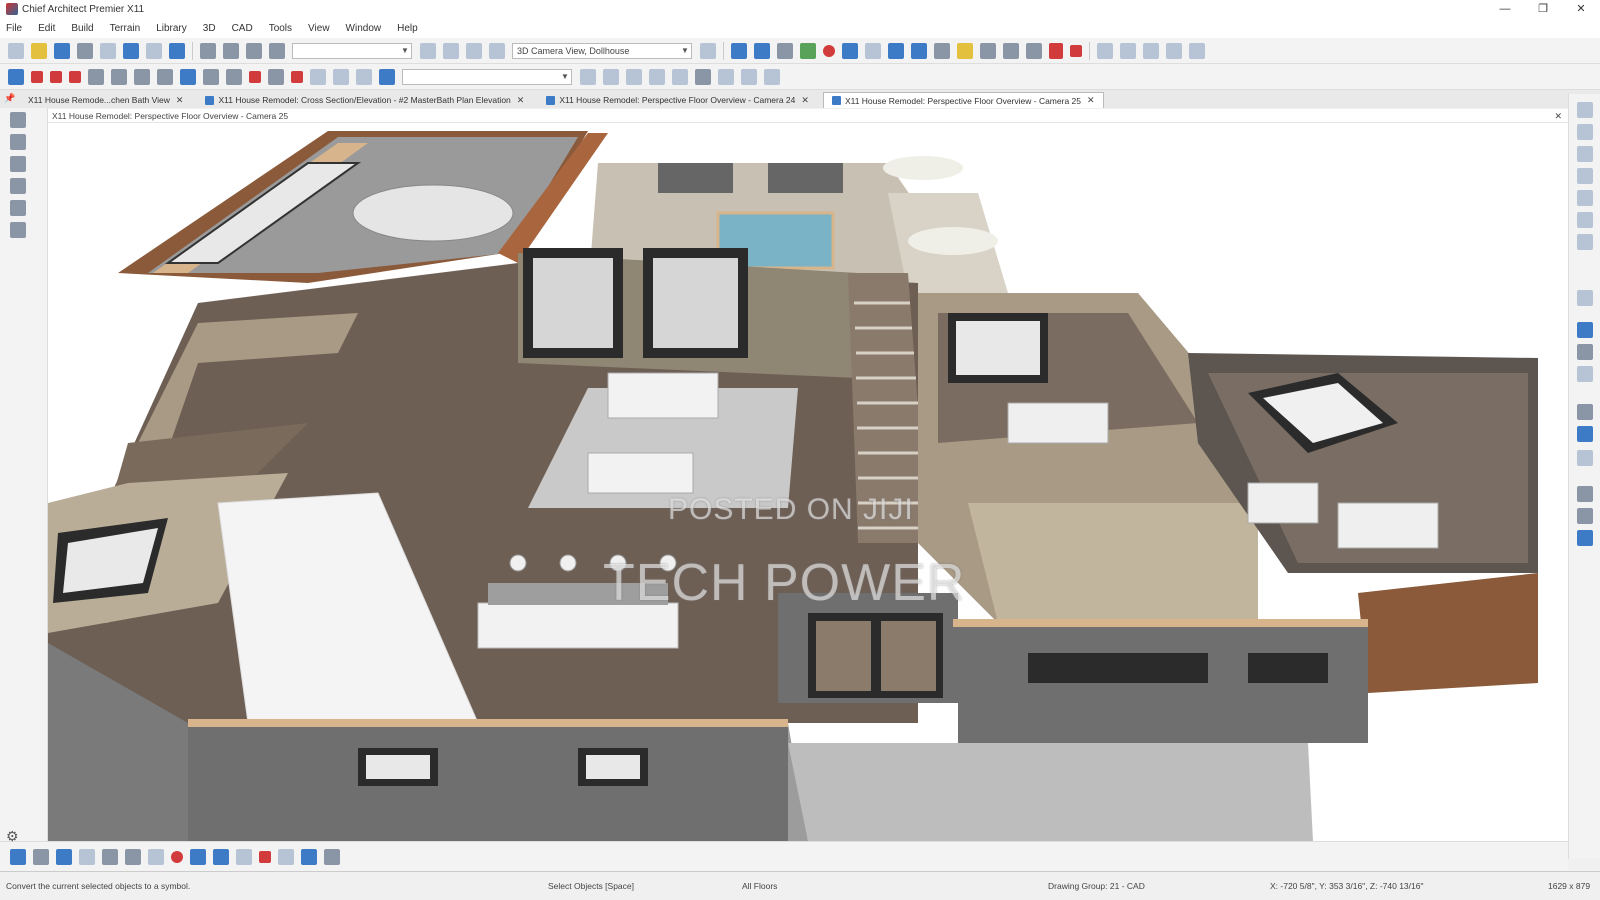 This screenshot has width=1600, height=900. I want to click on electrical-tool-icon, so click(255, 76).